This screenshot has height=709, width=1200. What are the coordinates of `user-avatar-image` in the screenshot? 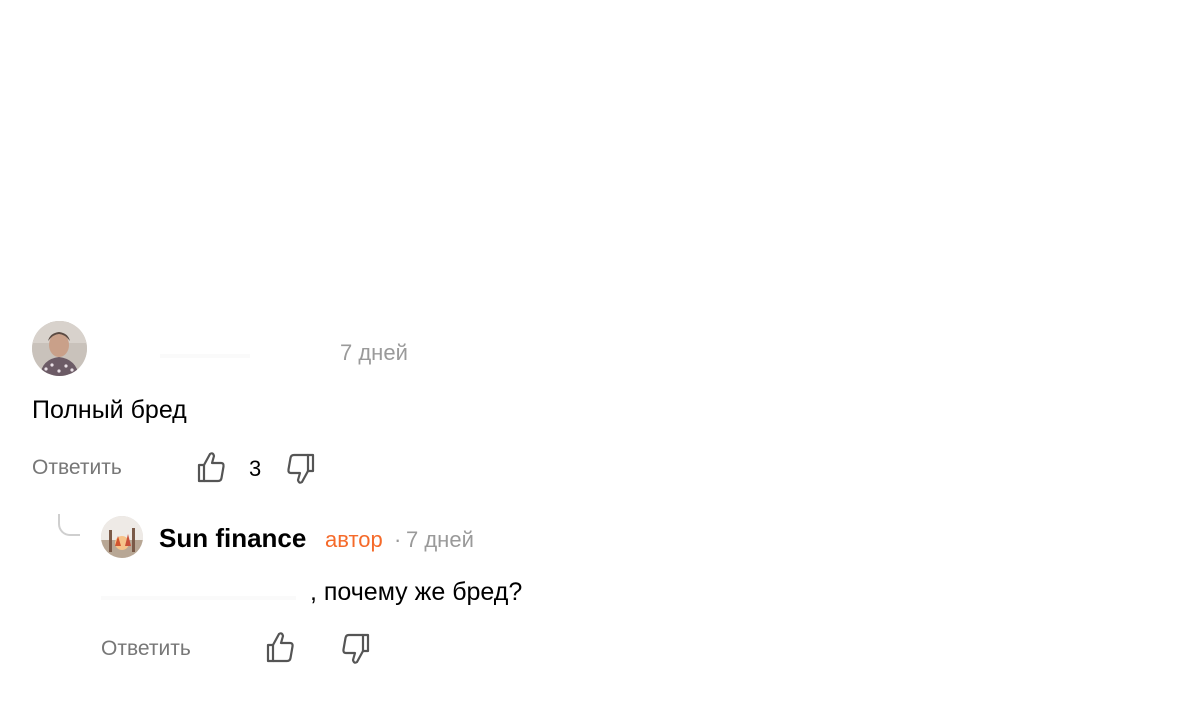 It's located at (59, 348).